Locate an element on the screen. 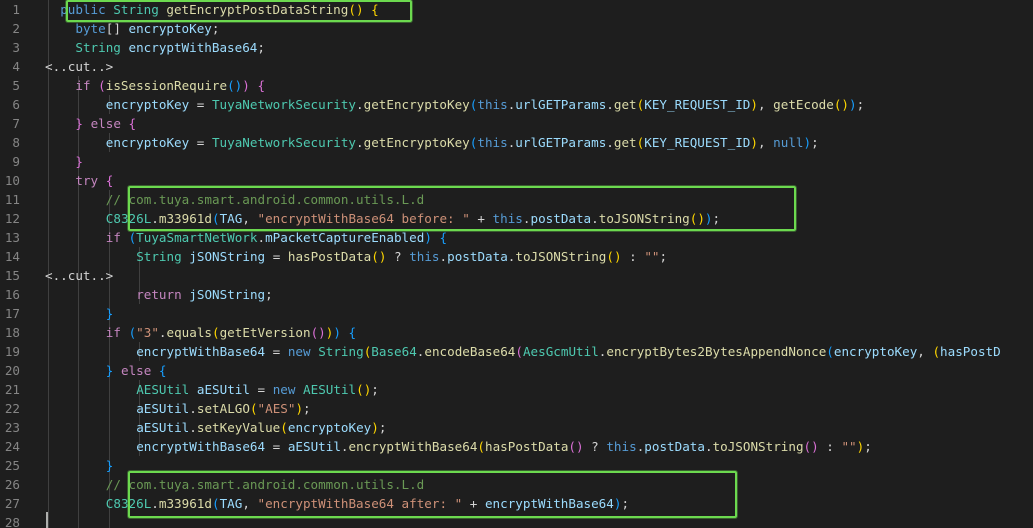  code-token: , is located at coordinates (765, 142).